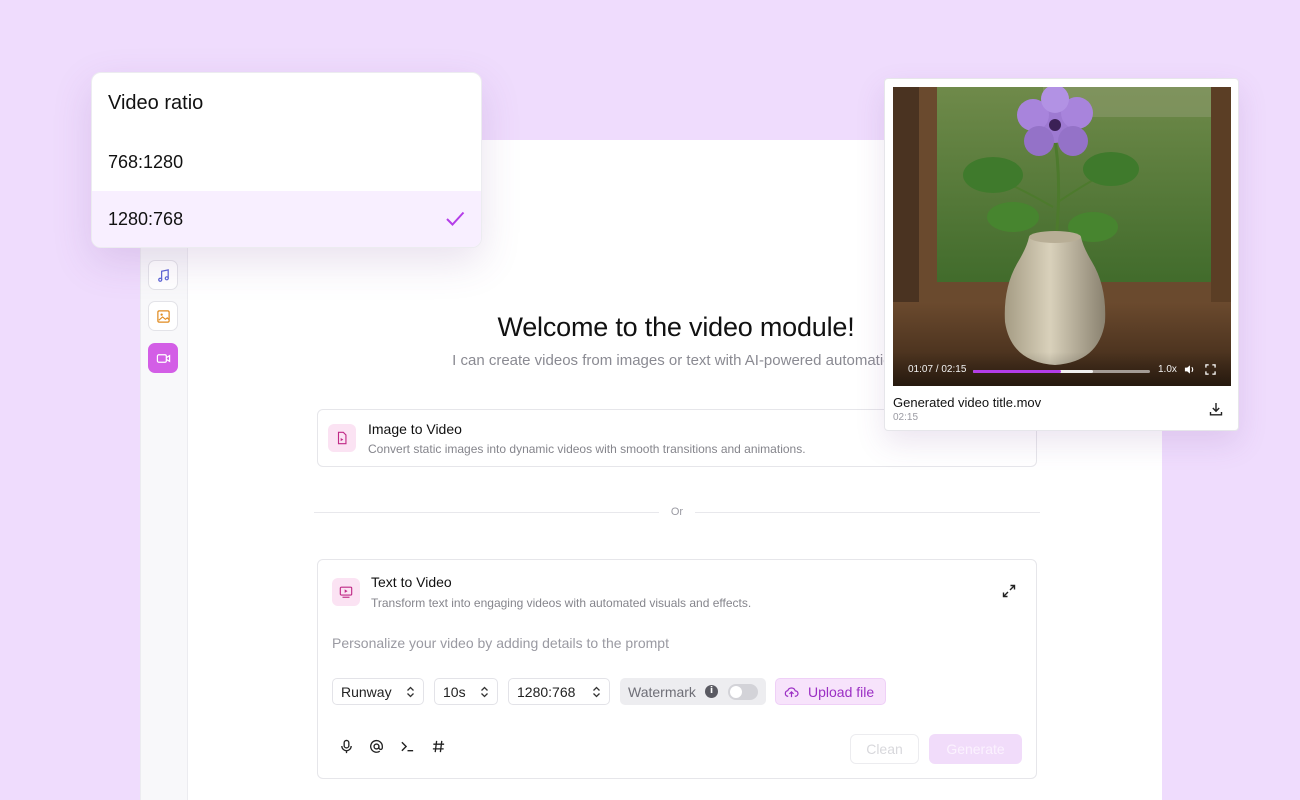 Image resolution: width=1300 pixels, height=800 pixels. What do you see at coordinates (791, 692) in the screenshot?
I see `cloud-upload-icon` at bounding box center [791, 692].